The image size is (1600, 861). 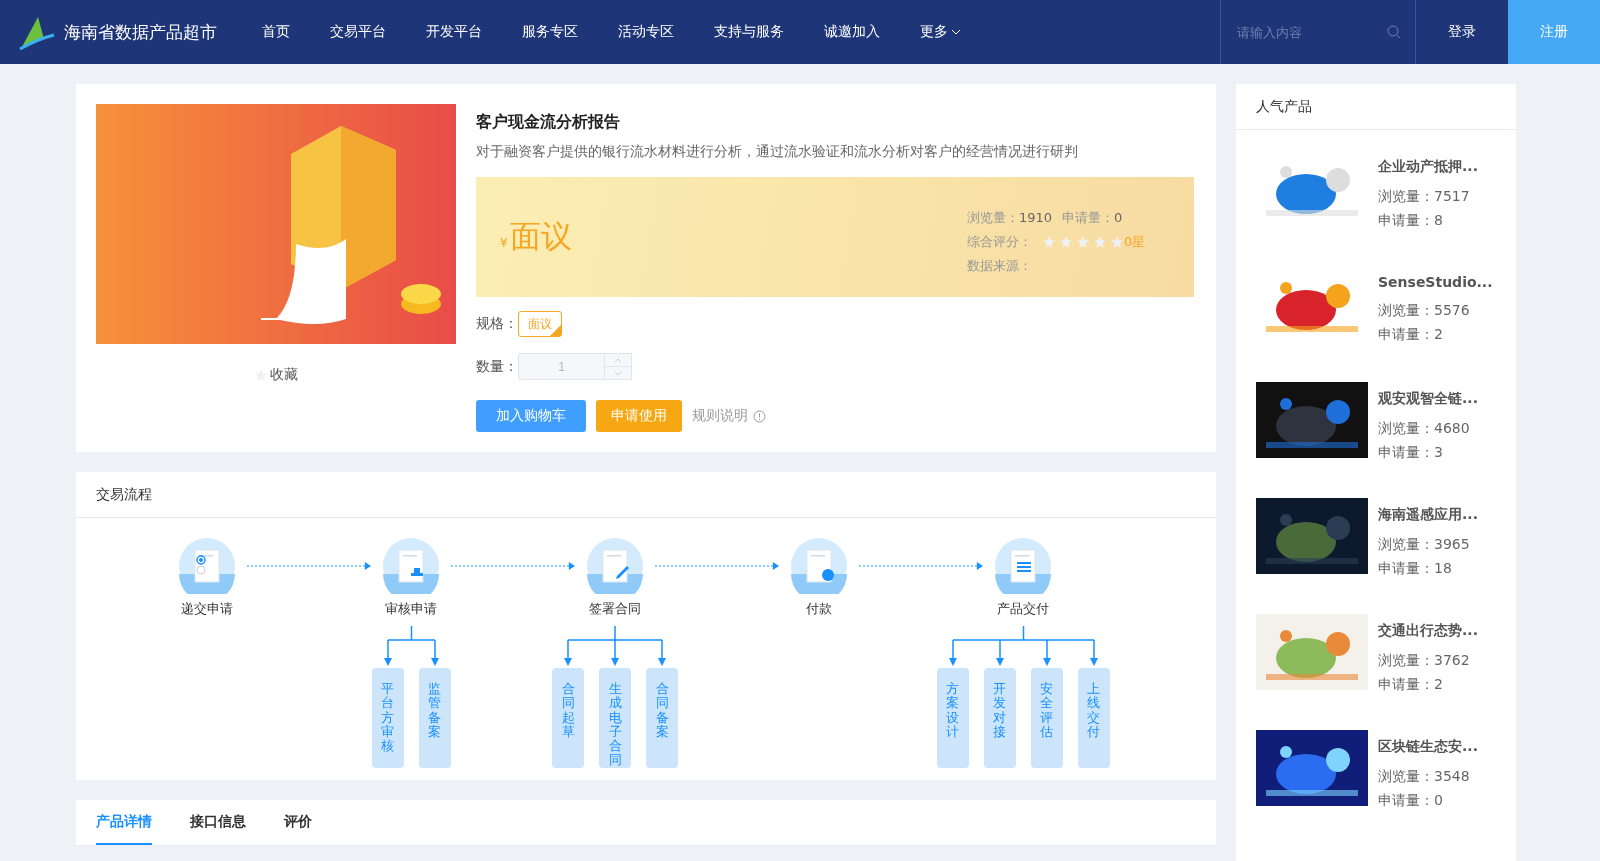 I want to click on spec-label: 规格：, so click(x=497, y=324).